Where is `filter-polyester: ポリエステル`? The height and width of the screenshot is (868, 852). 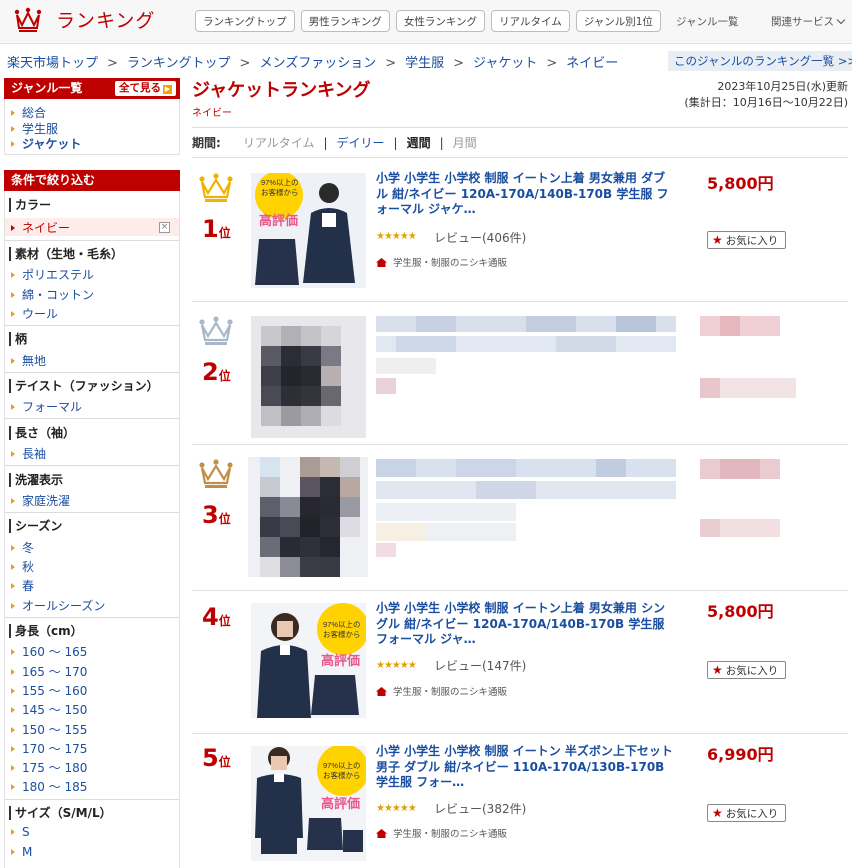
filter-polyester: ポリエステル is located at coordinates (52, 274).